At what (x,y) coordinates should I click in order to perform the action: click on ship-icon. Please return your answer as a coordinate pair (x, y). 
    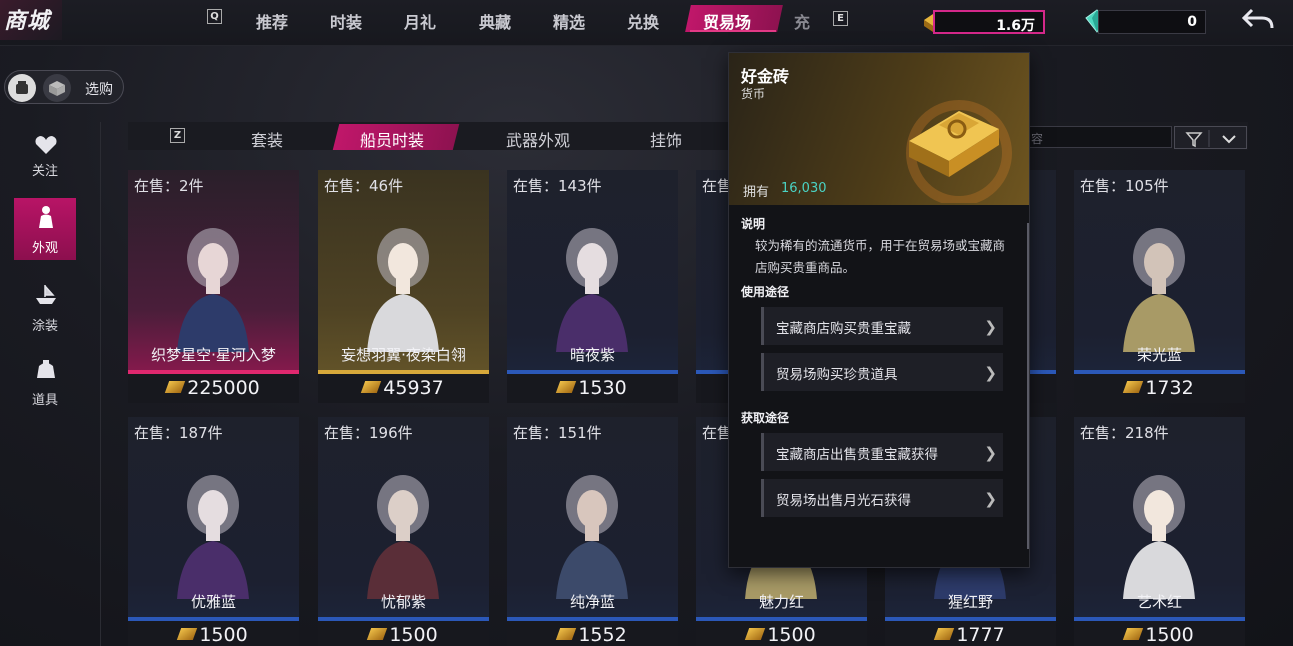
    Looking at the image, I should click on (46, 294).